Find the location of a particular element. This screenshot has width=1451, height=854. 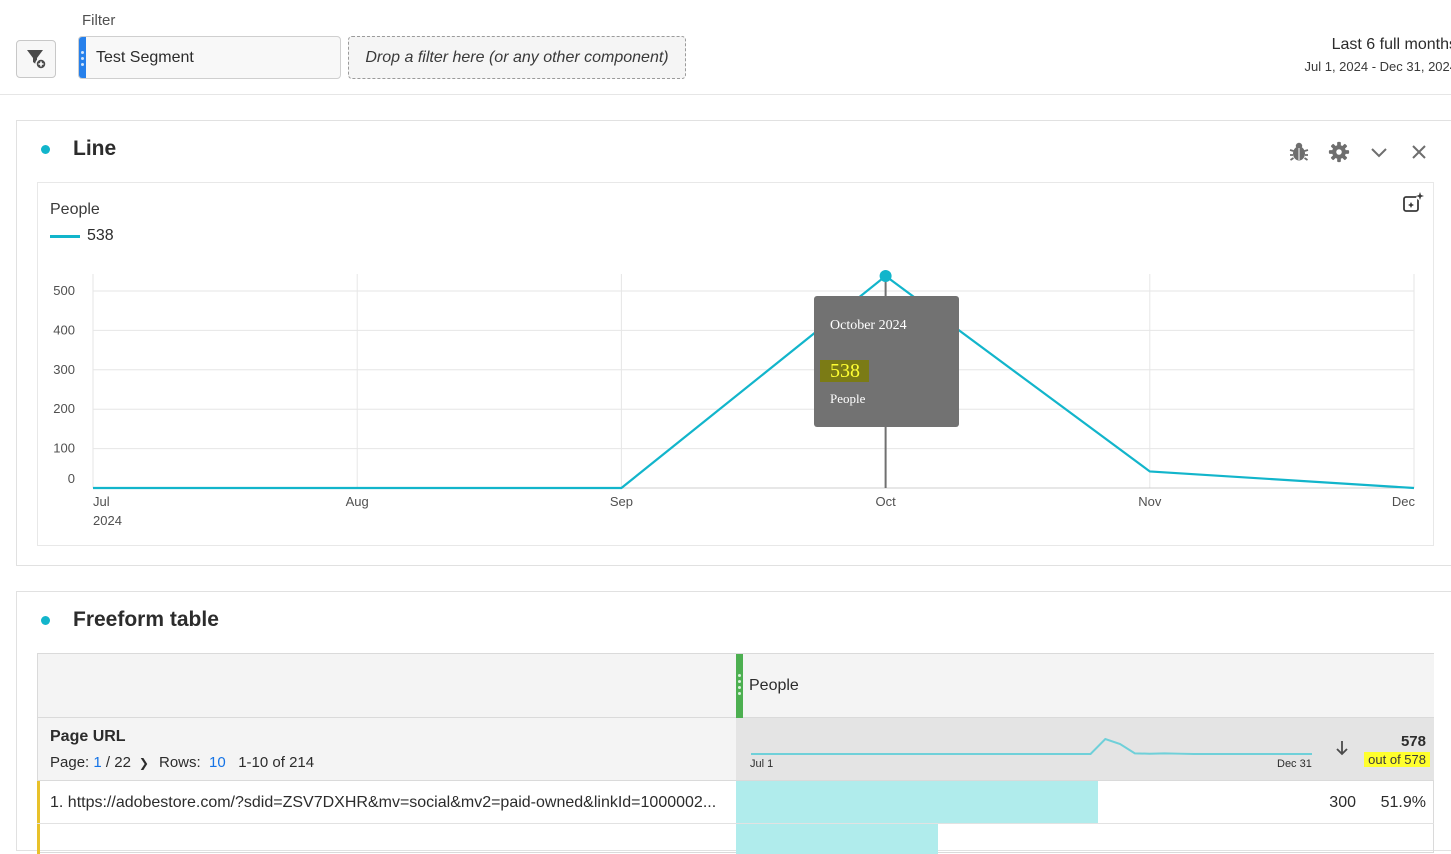

data-point-highlighted is located at coordinates (886, 276).